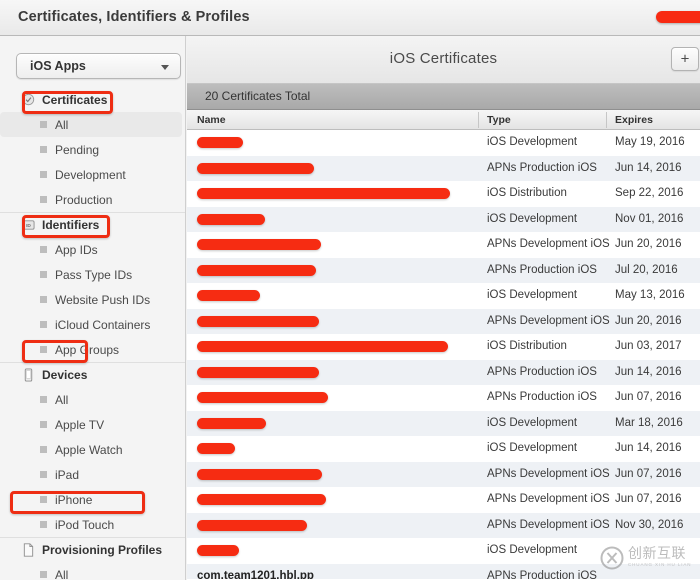 The image size is (700, 580). I want to click on certificate-count-label: 20 Certificates Total, so click(258, 96).